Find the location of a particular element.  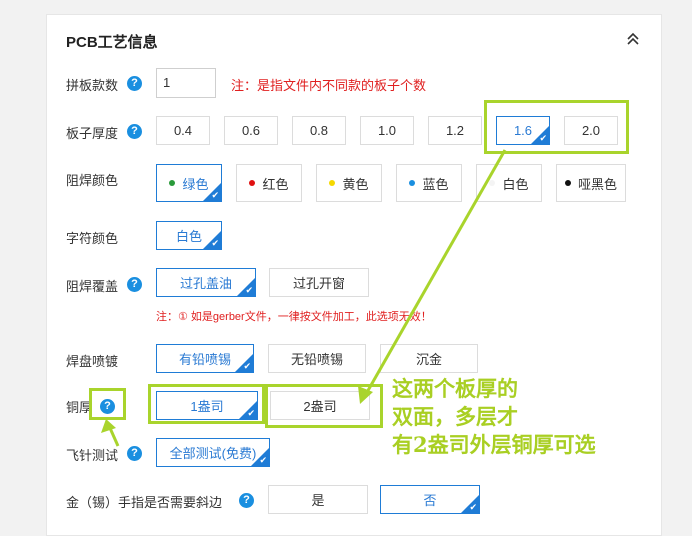

annotation-line: 这两个板厚的 is located at coordinates (455, 388).